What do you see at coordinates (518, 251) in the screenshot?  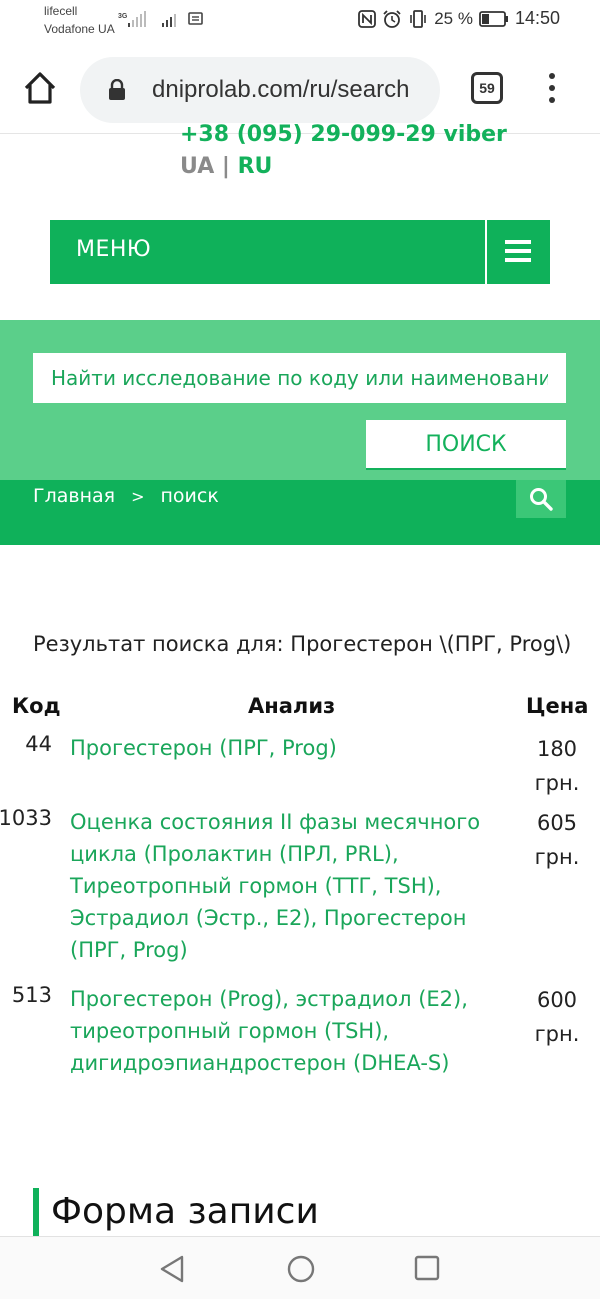 I see `hamburger-menu-icon` at bounding box center [518, 251].